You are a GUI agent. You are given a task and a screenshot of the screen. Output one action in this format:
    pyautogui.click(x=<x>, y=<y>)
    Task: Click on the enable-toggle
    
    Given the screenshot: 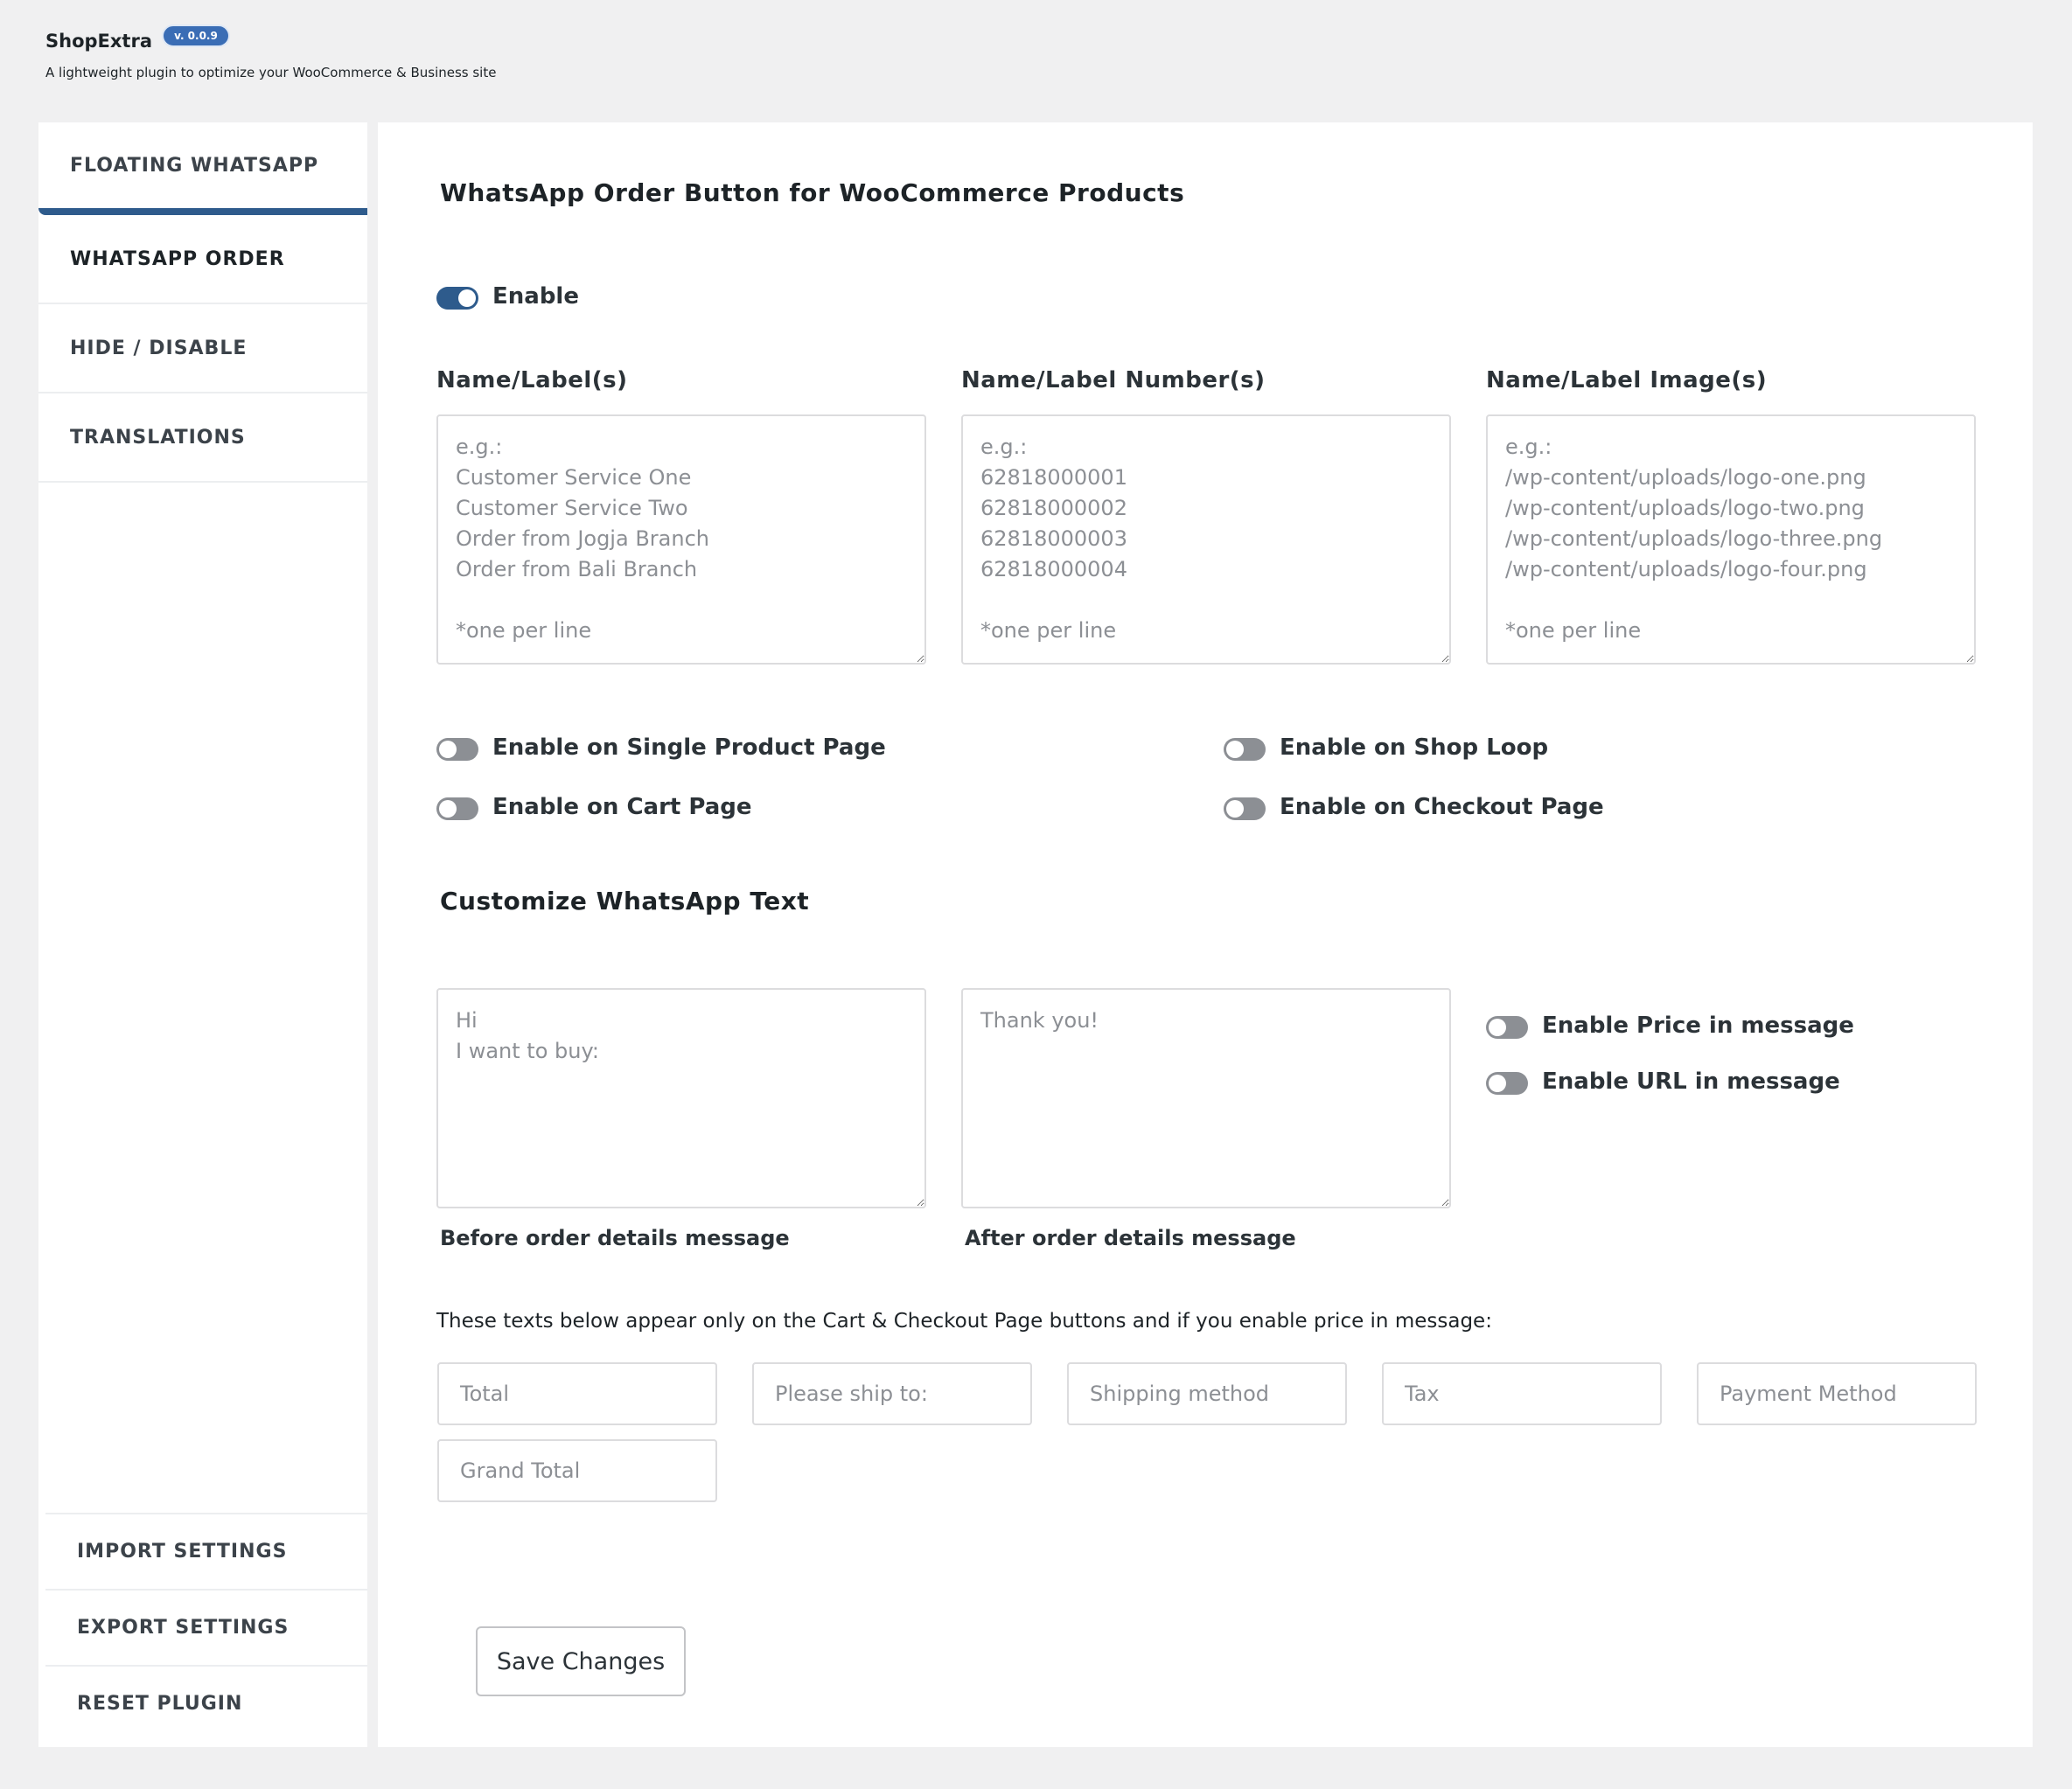 What is the action you would take?
    pyautogui.click(x=457, y=298)
    